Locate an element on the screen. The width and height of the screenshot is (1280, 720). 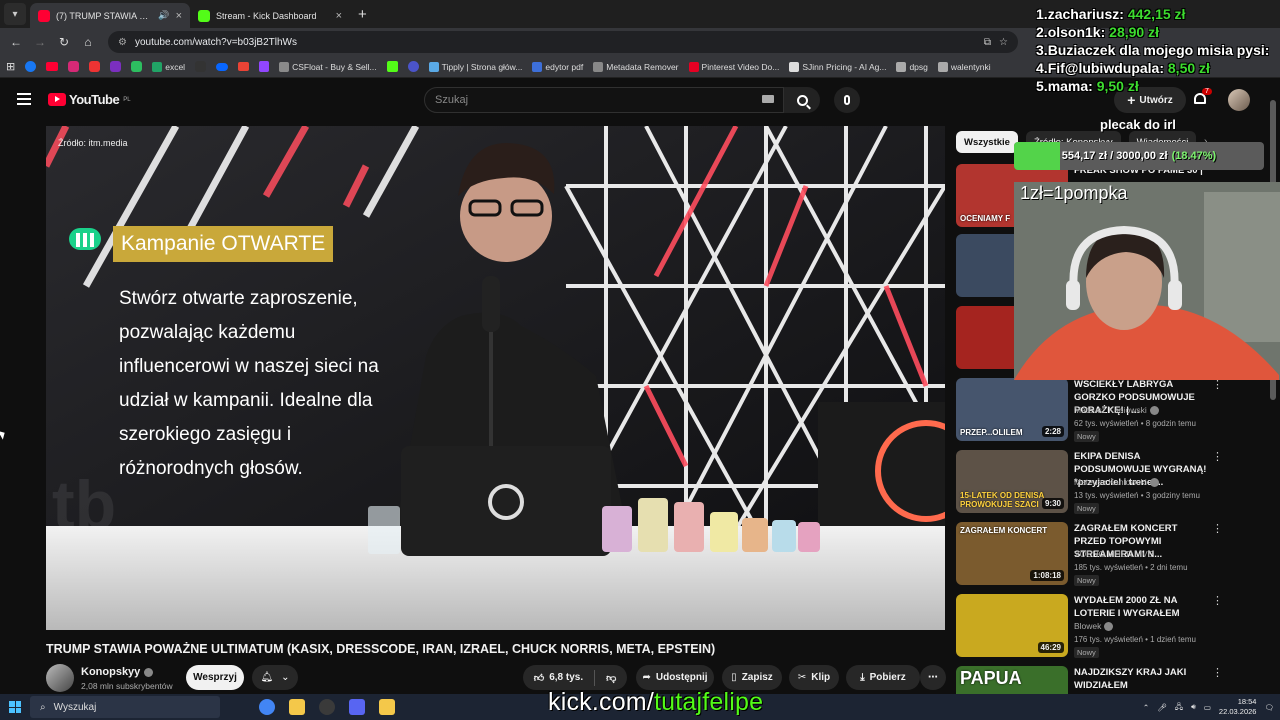
install-app-icon: ⧉ is located at coordinates (987, 42).